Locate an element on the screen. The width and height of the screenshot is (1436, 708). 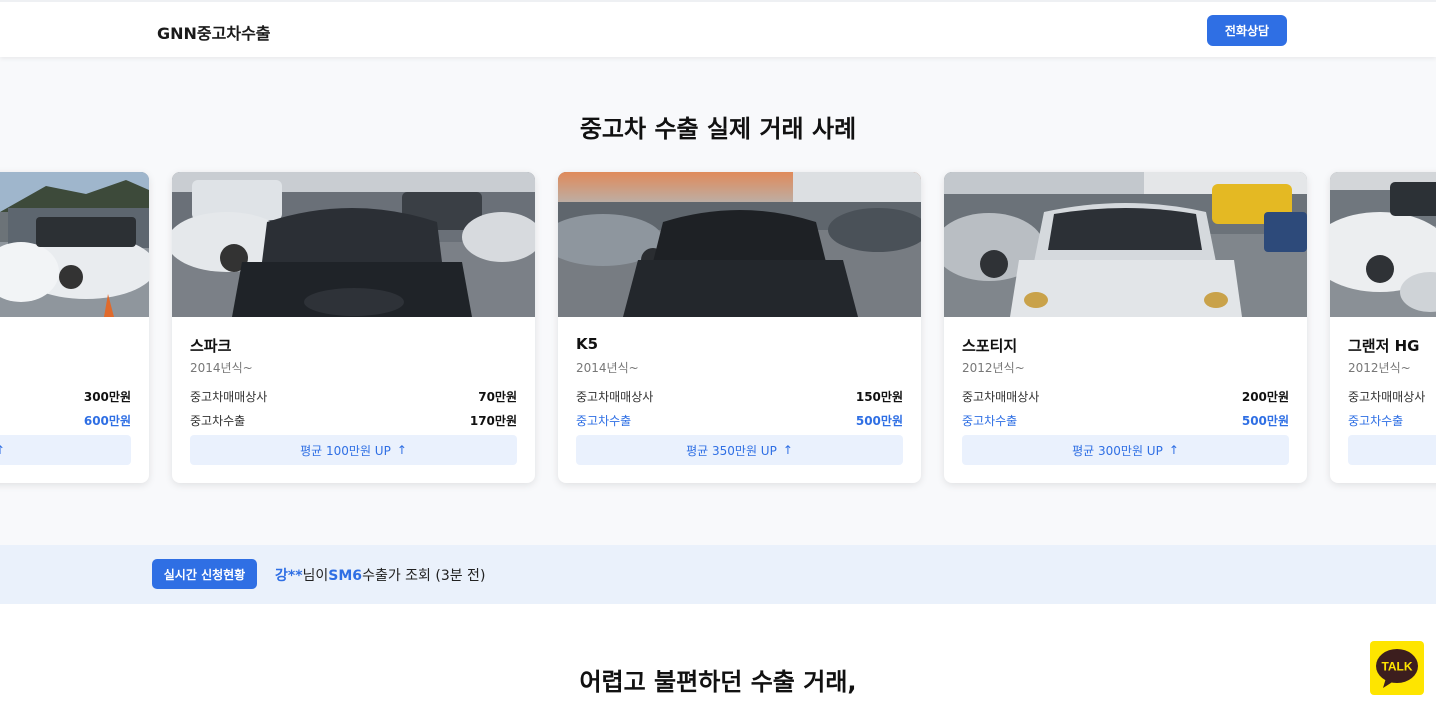
card-body: 300만원 600만원 P ↑ is located at coordinates (65, 400).